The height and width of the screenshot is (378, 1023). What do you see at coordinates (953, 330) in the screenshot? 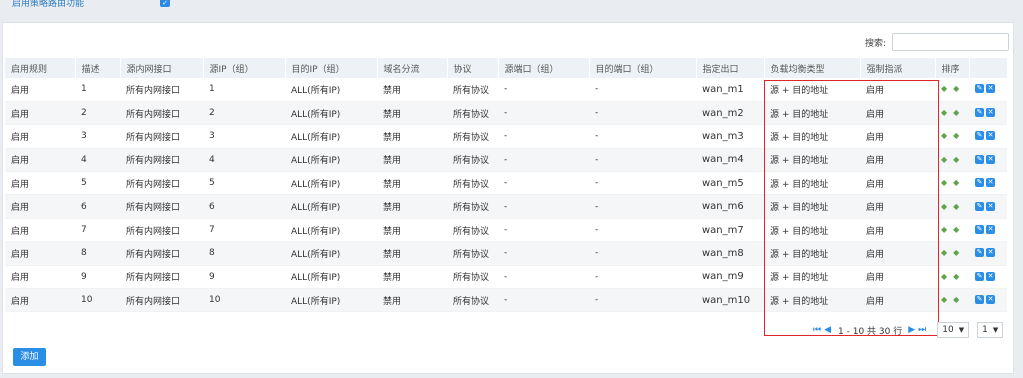
I see `page-size-select: 10 ▼` at bounding box center [953, 330].